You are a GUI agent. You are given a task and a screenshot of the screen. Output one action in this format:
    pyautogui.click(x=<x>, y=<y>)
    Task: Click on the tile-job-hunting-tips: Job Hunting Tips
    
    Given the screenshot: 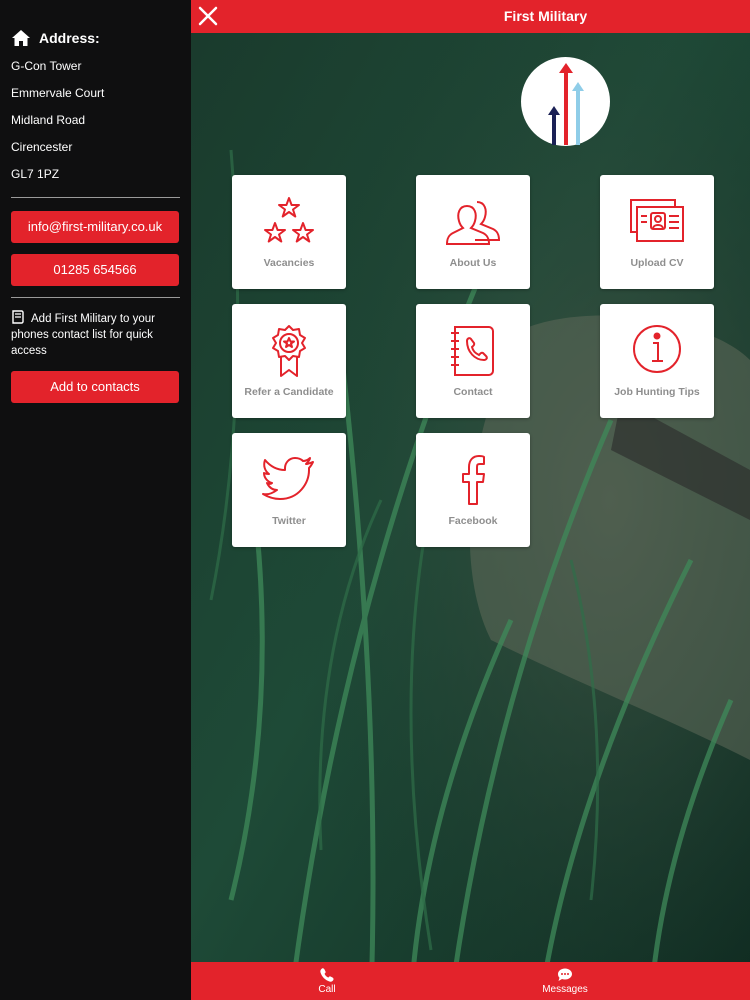 What is the action you would take?
    pyautogui.click(x=657, y=361)
    